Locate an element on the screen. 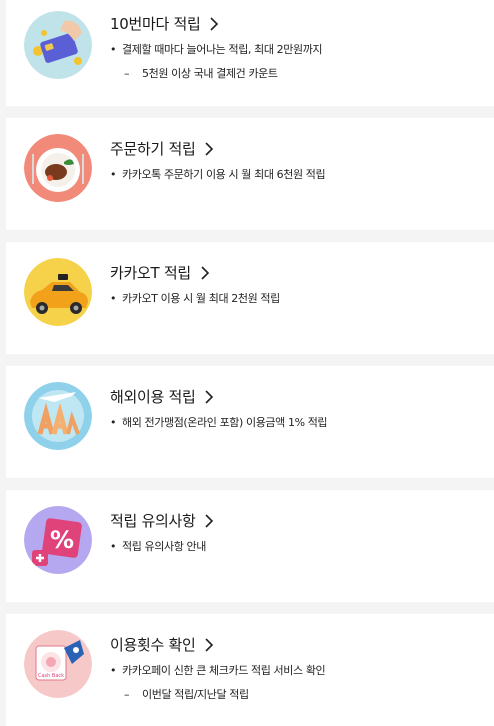 This screenshot has height=726, width=494. cashback-logo-text: Cash Back is located at coordinates (51, 676).